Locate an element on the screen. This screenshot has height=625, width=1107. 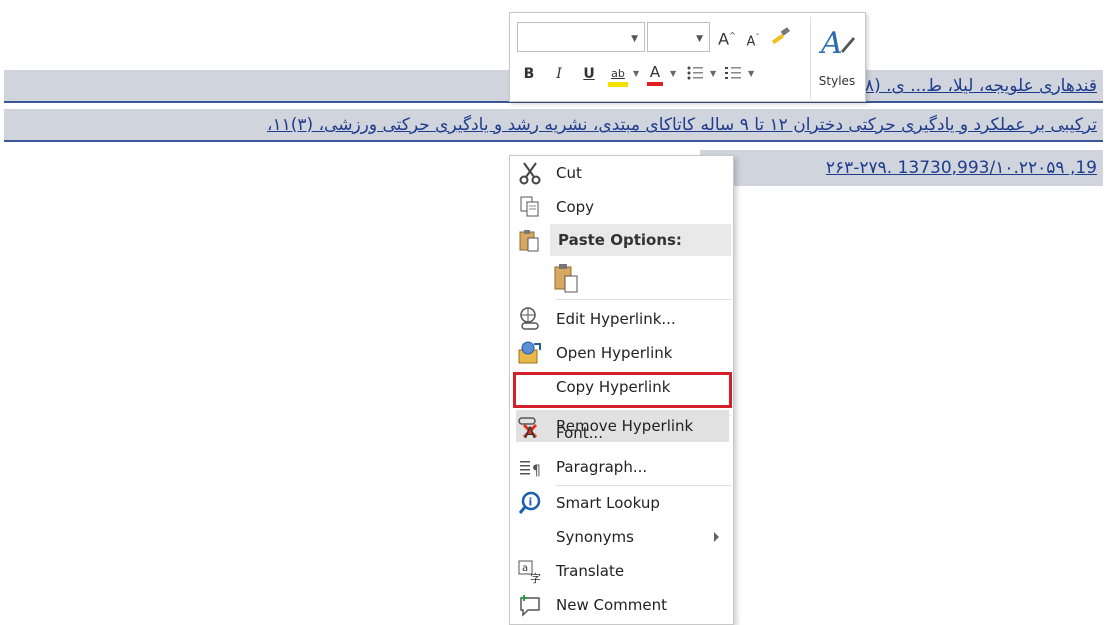
edit-hyperlink-icon is located at coordinates (529, 318).